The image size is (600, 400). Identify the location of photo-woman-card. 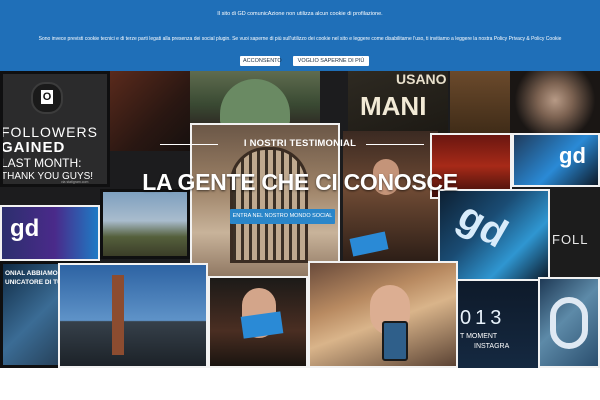
(258, 322).